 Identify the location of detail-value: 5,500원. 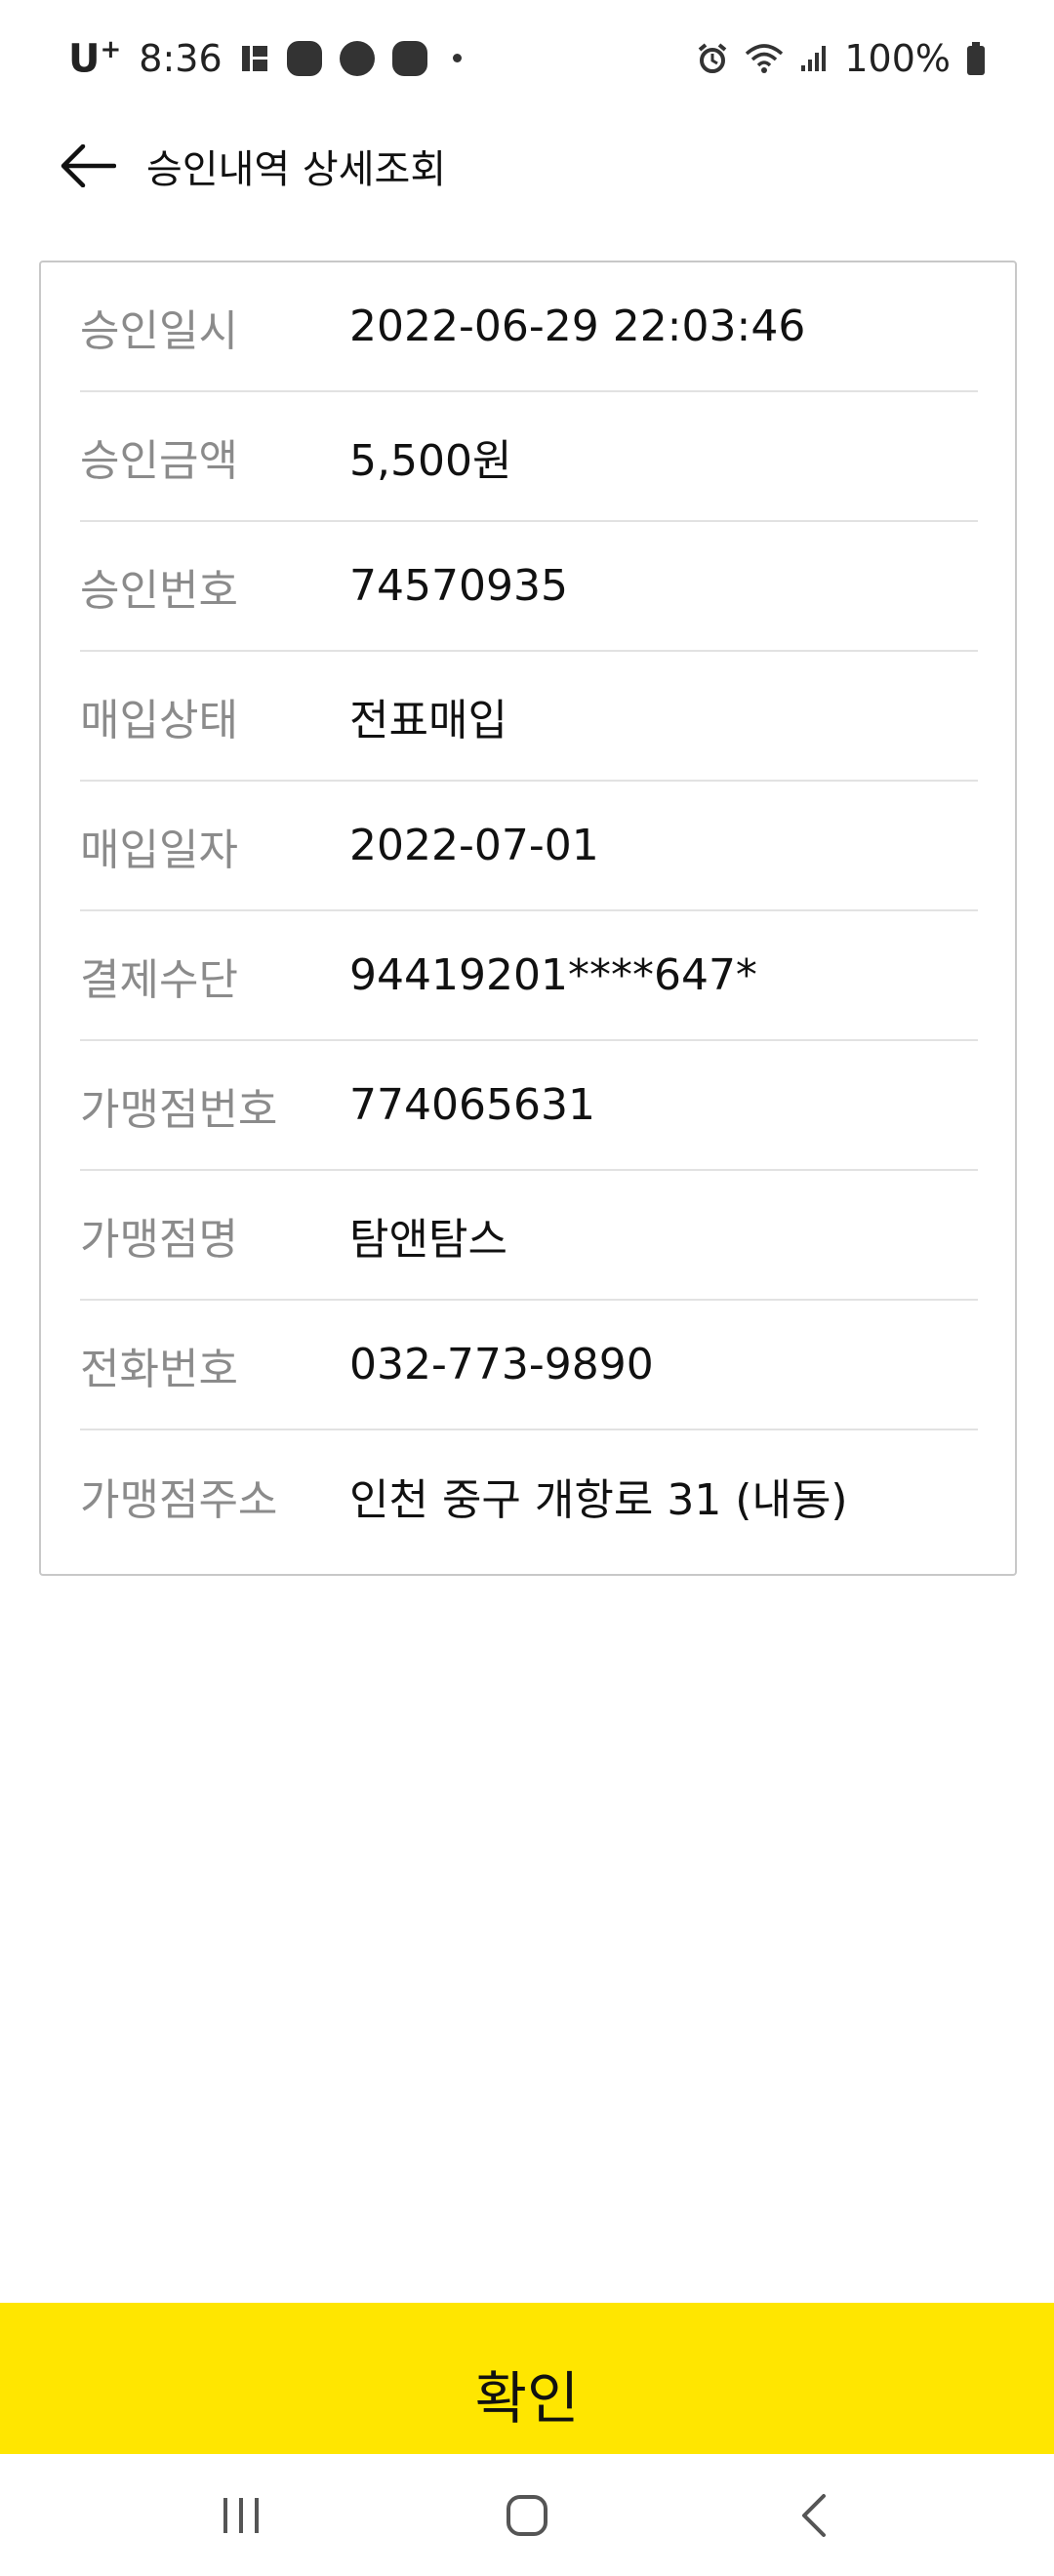
(430, 460).